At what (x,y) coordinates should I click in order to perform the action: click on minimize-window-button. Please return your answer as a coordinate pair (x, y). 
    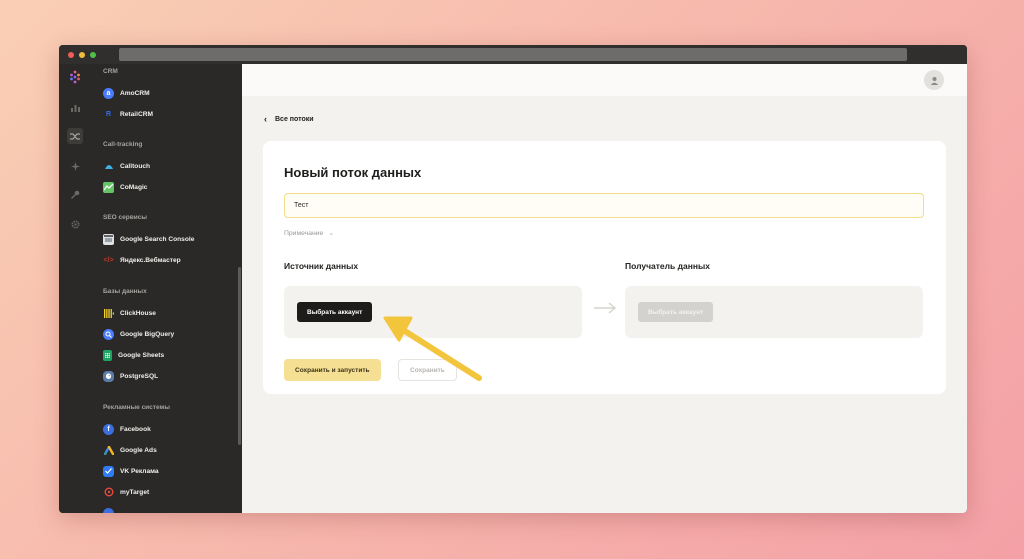
    Looking at the image, I should click on (82, 54).